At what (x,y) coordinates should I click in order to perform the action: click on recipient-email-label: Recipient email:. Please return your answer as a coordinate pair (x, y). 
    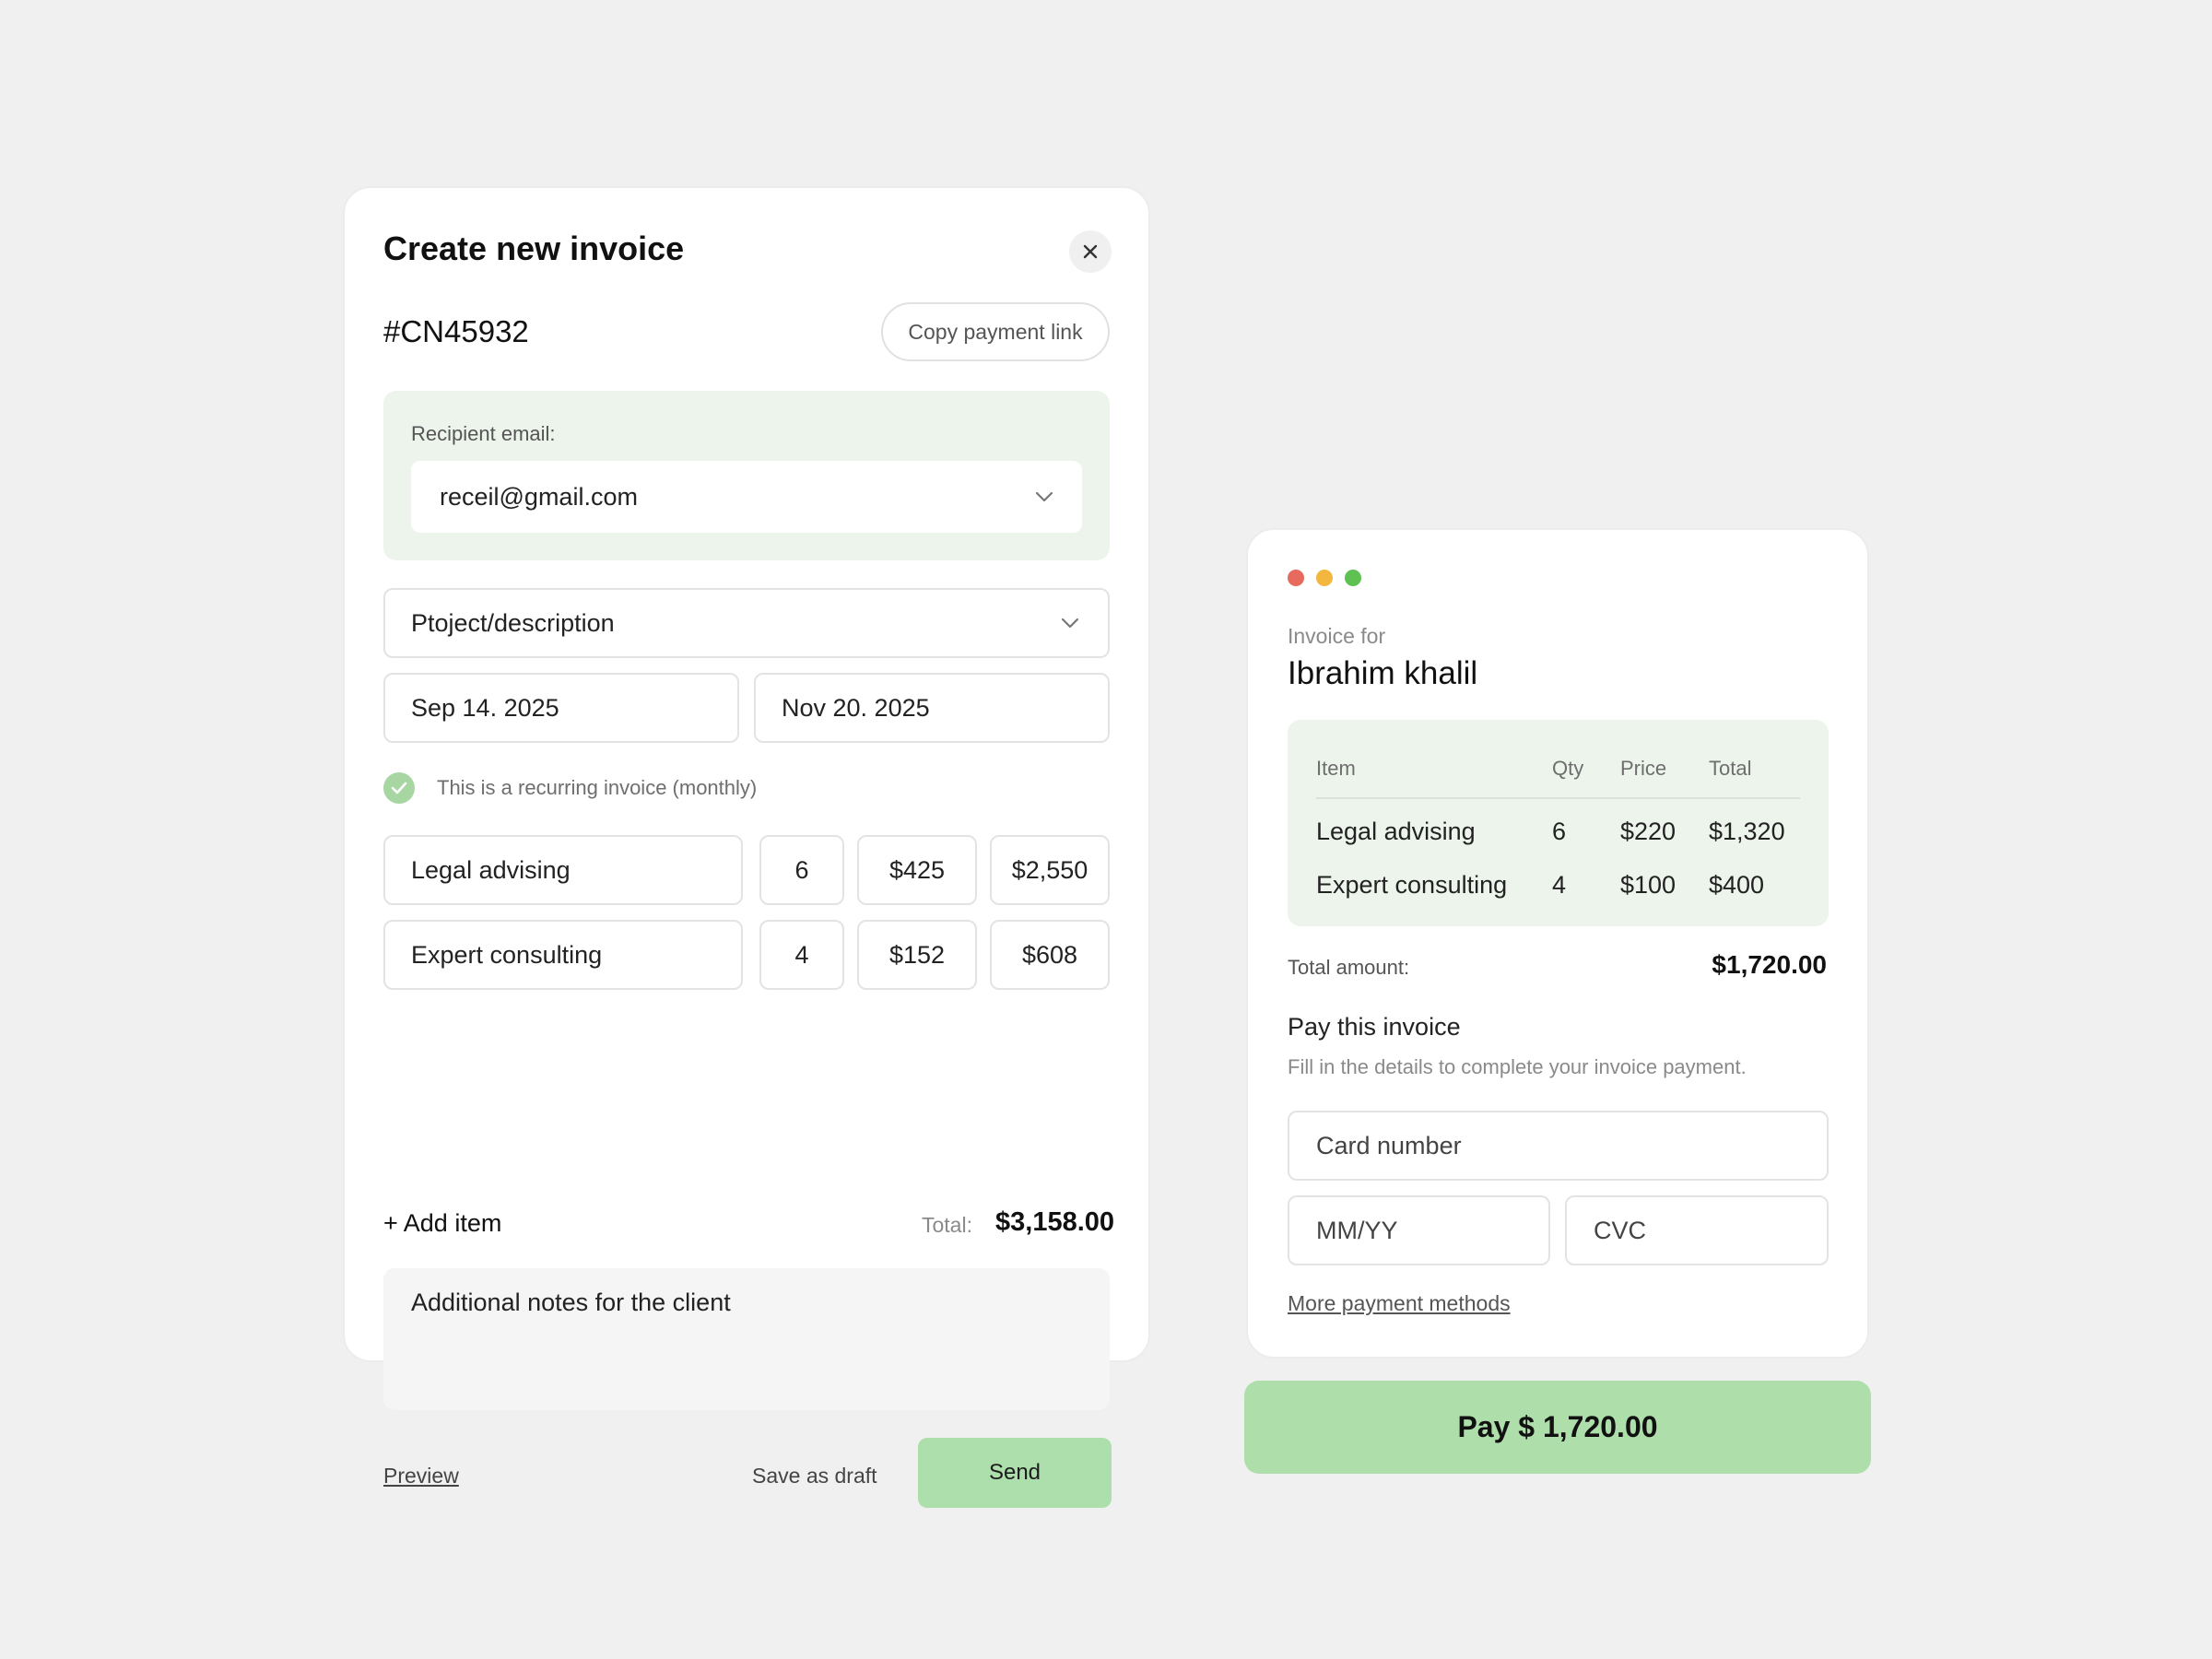
    Looking at the image, I should click on (483, 433).